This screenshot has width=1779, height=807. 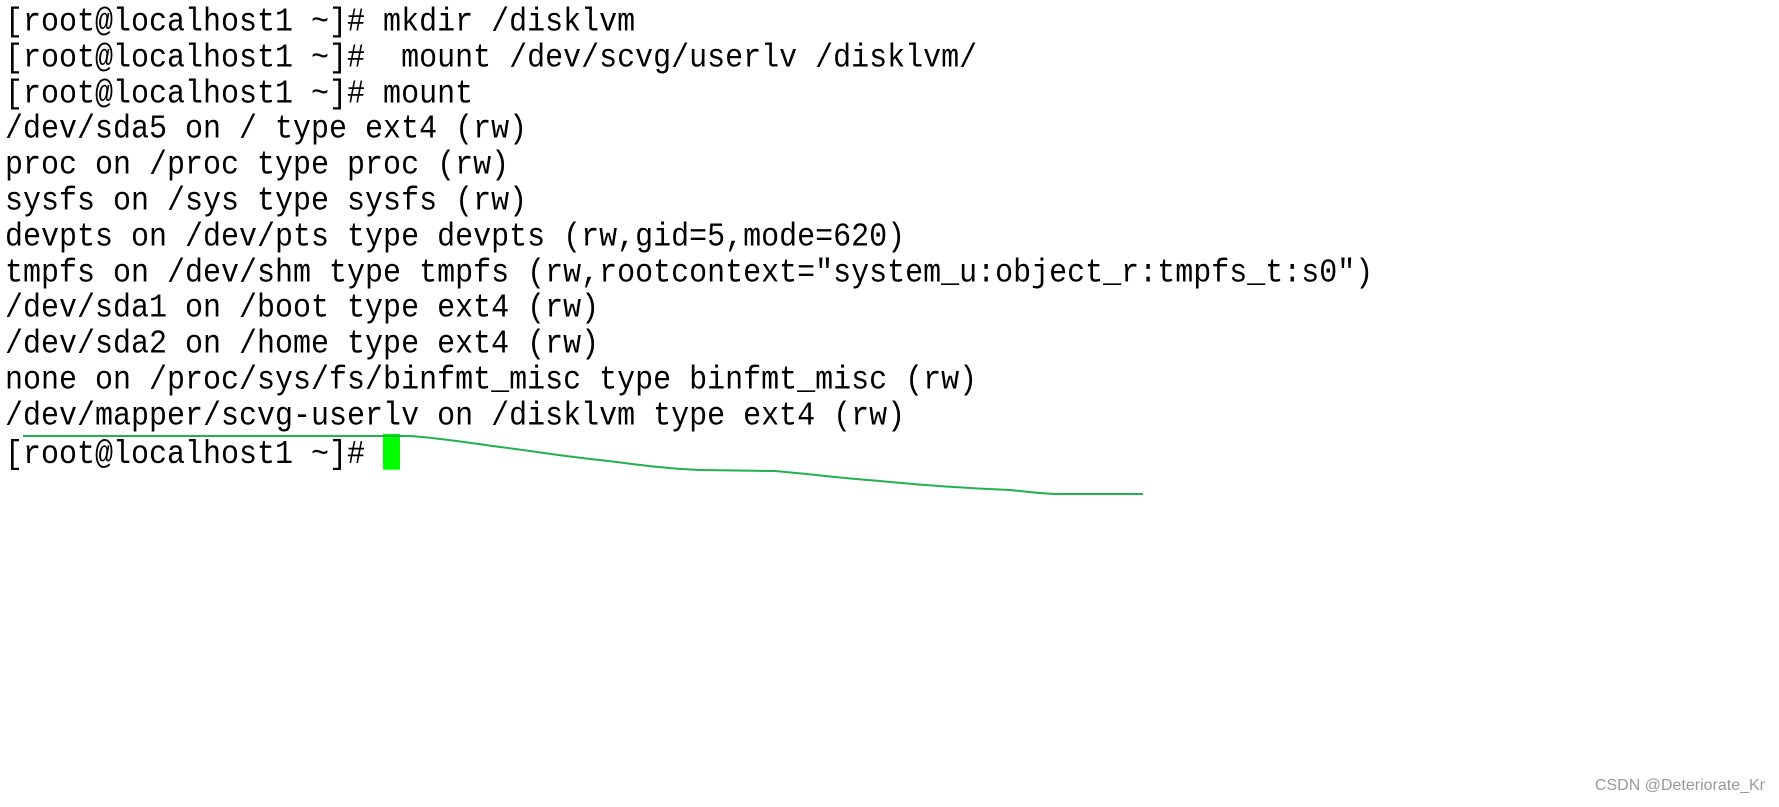 I want to click on green-annotation-stroke, so click(x=583, y=465).